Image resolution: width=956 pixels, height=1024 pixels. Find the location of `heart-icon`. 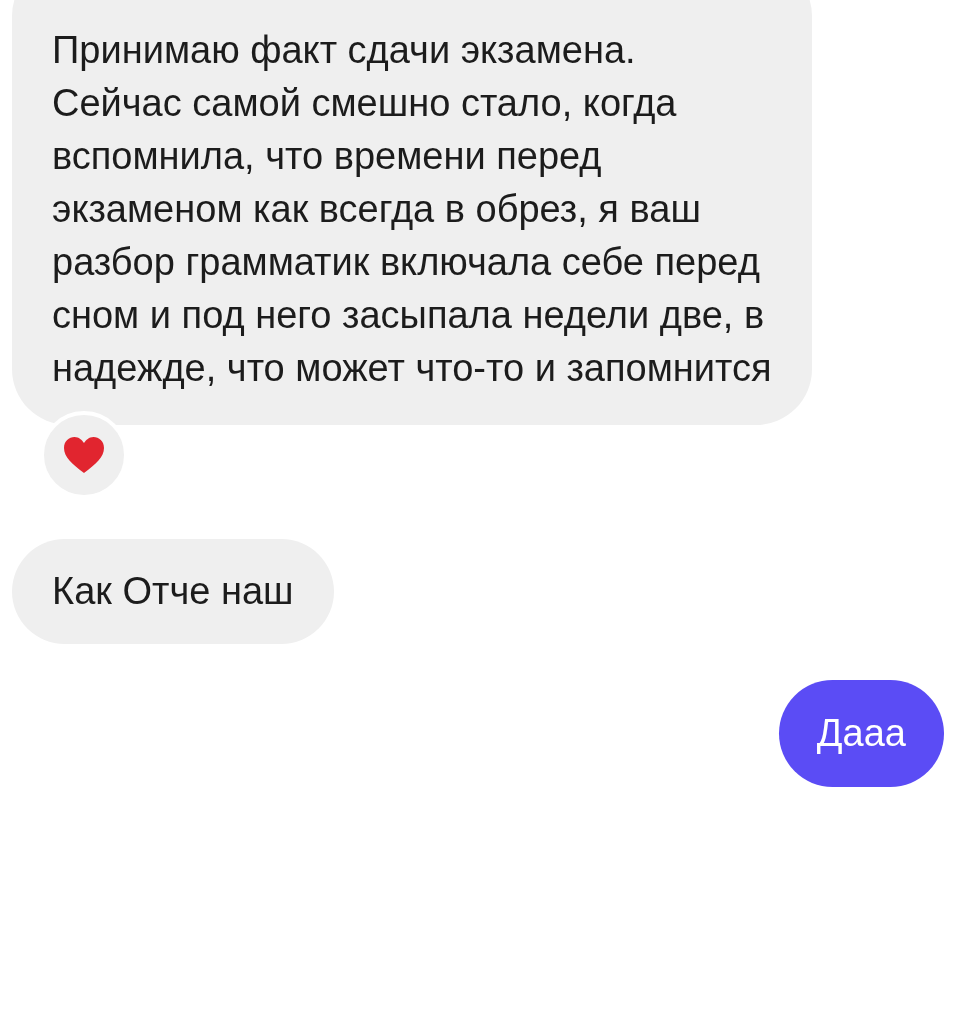

heart-icon is located at coordinates (84, 455).